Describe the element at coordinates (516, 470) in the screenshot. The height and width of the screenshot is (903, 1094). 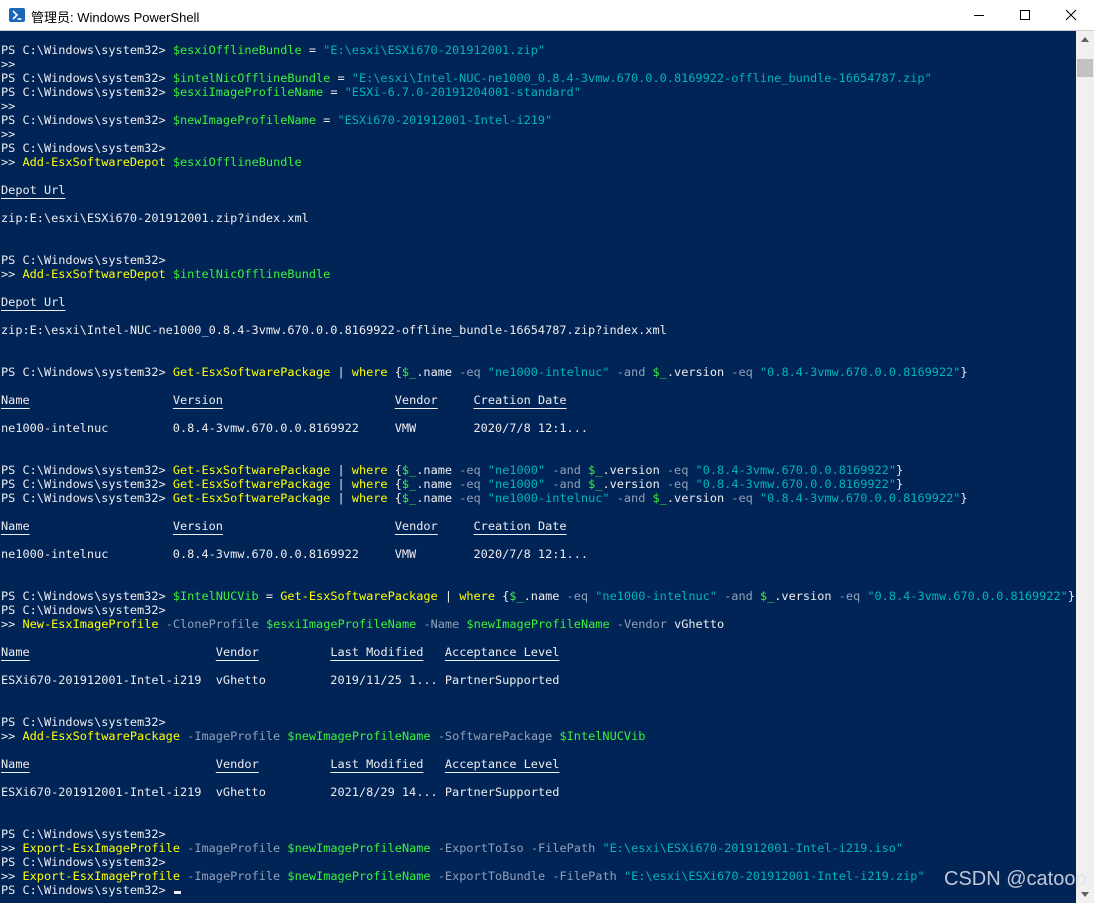
I see `console-text: "ne1000"` at that location.